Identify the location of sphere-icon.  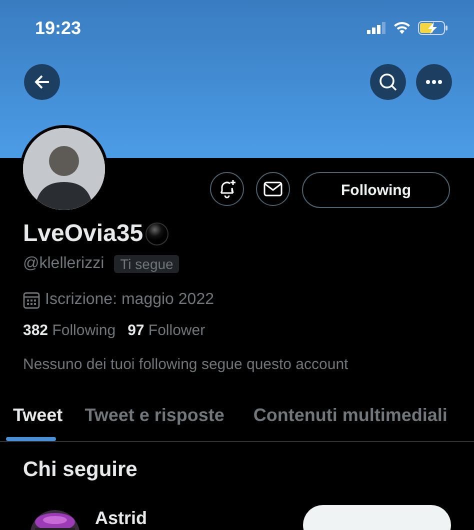
(157, 234).